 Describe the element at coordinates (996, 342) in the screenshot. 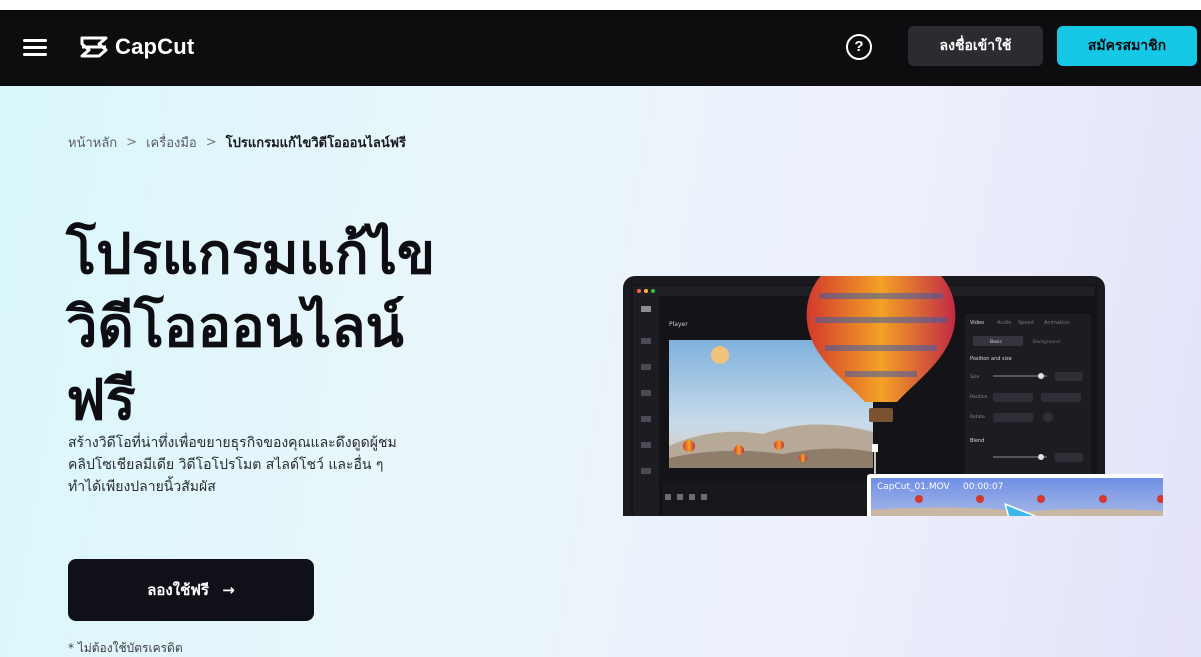

I see `subtab-basic: Basic` at that location.